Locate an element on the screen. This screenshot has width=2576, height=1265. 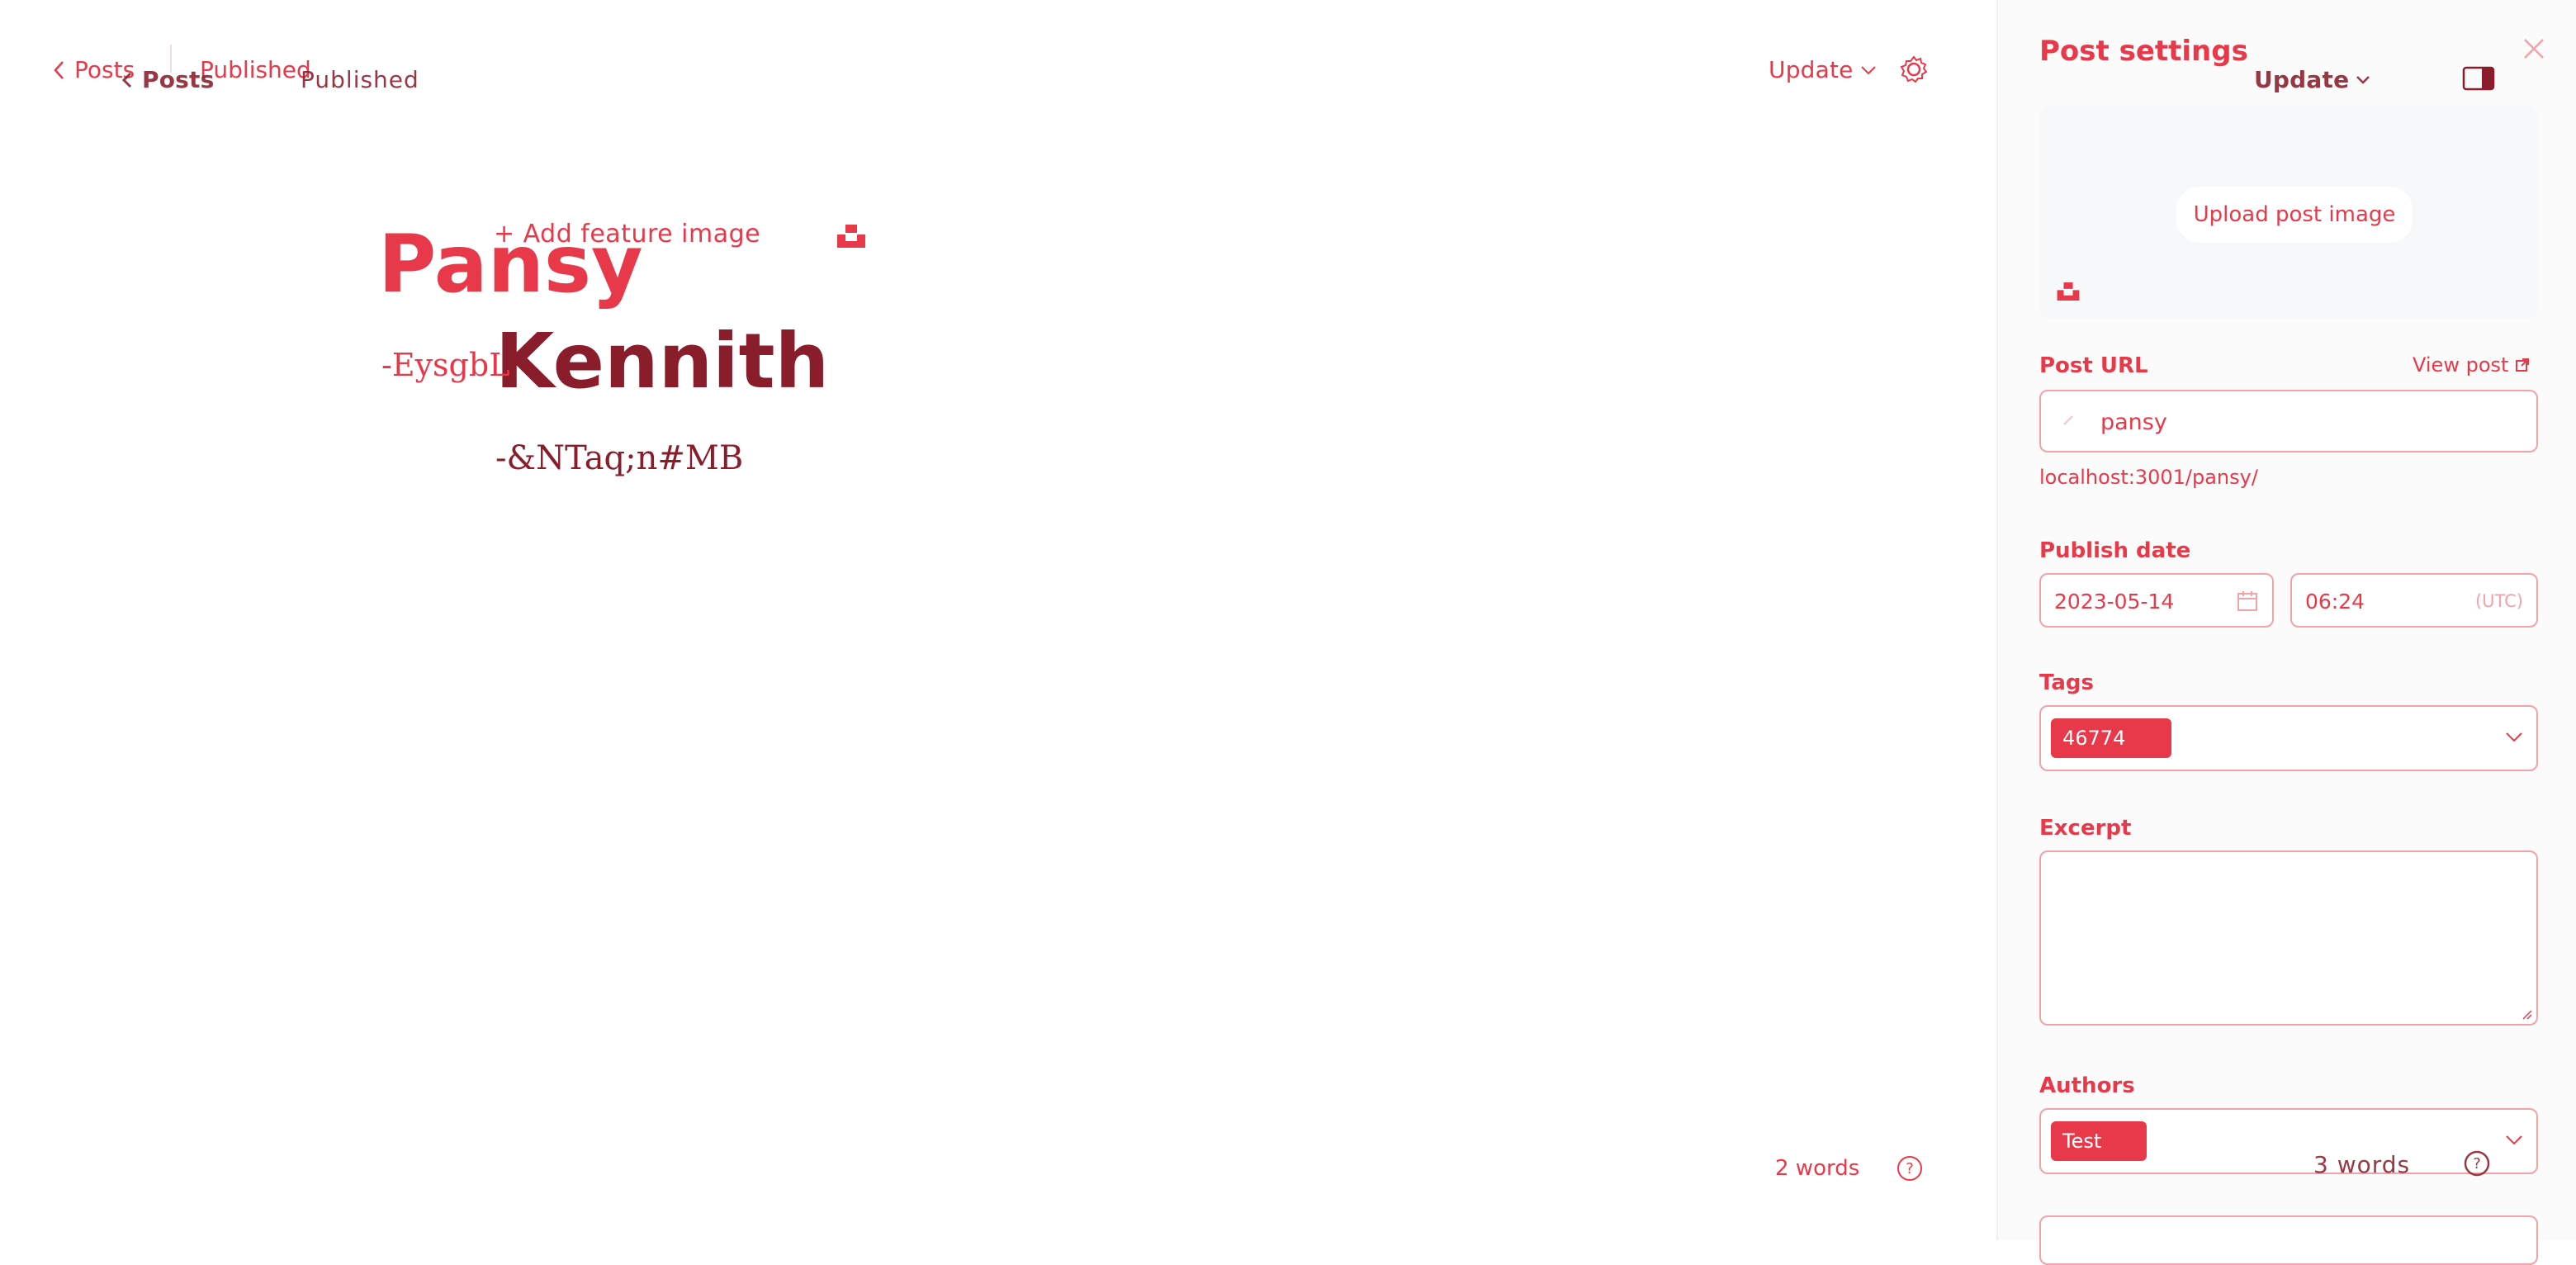
ghost-update-label: Update is located at coordinates (2302, 79).